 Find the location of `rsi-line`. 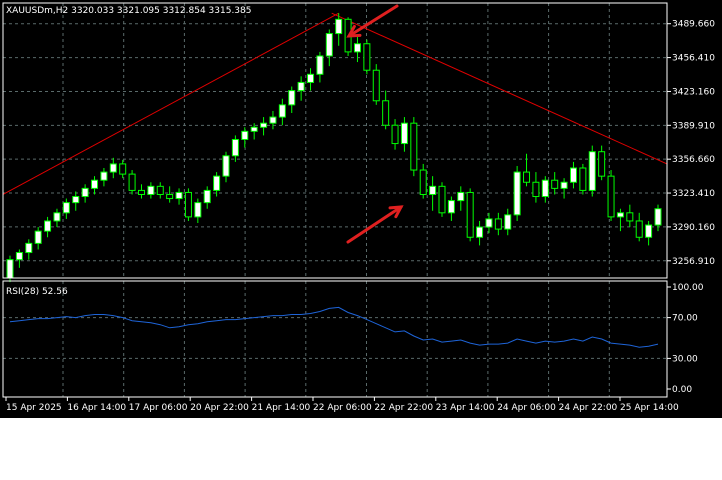

rsi-line is located at coordinates (334, 327).